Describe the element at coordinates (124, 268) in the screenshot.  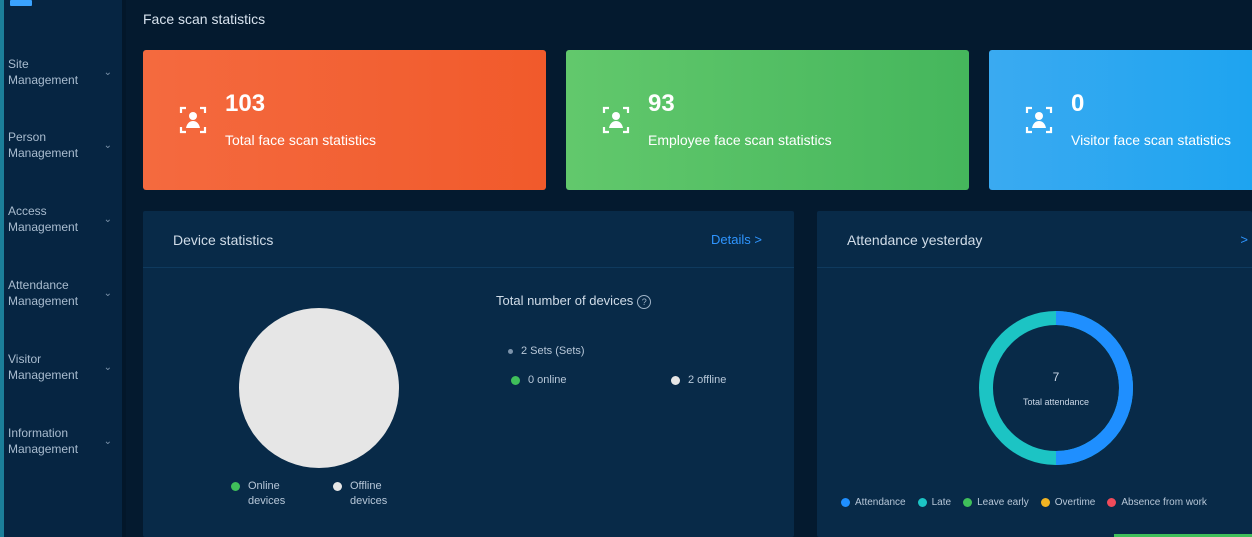
I see `sidebar-divider` at that location.